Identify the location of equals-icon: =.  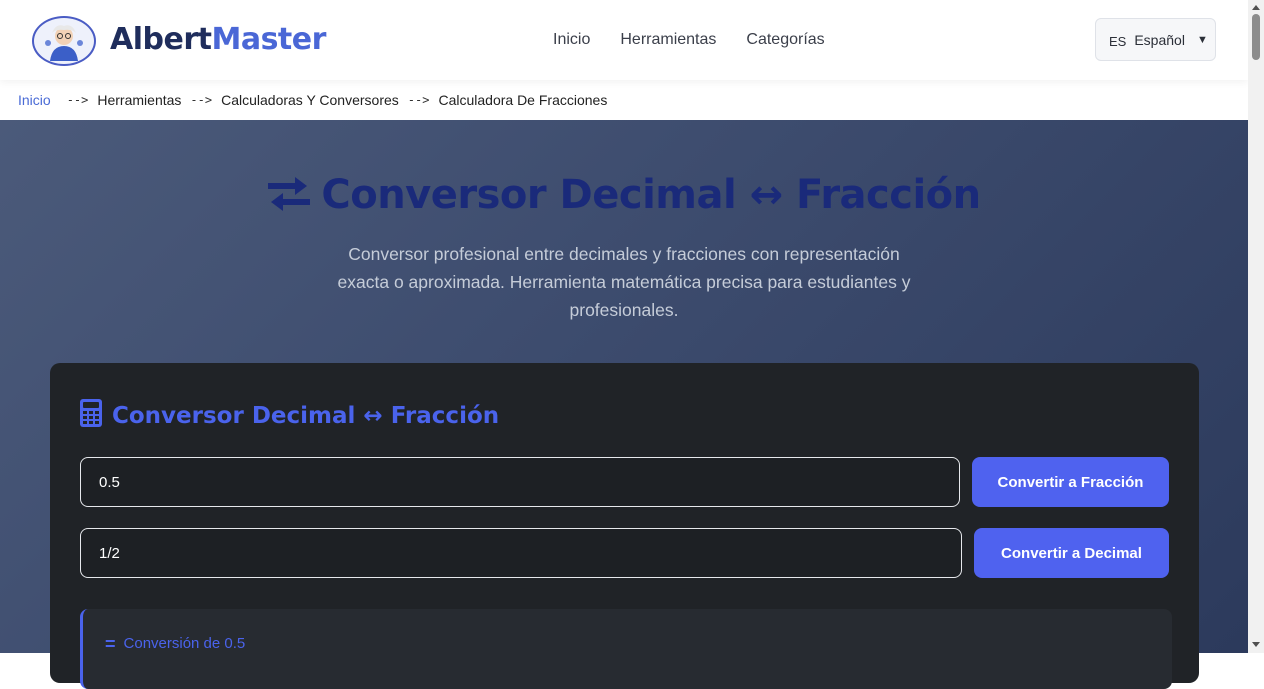
(110, 643).